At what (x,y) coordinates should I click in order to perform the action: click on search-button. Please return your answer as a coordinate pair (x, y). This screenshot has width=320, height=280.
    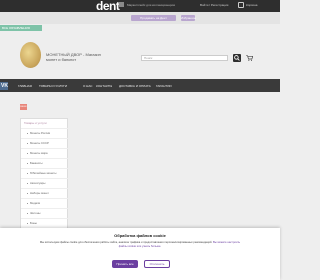
    Looking at the image, I should click on (237, 58).